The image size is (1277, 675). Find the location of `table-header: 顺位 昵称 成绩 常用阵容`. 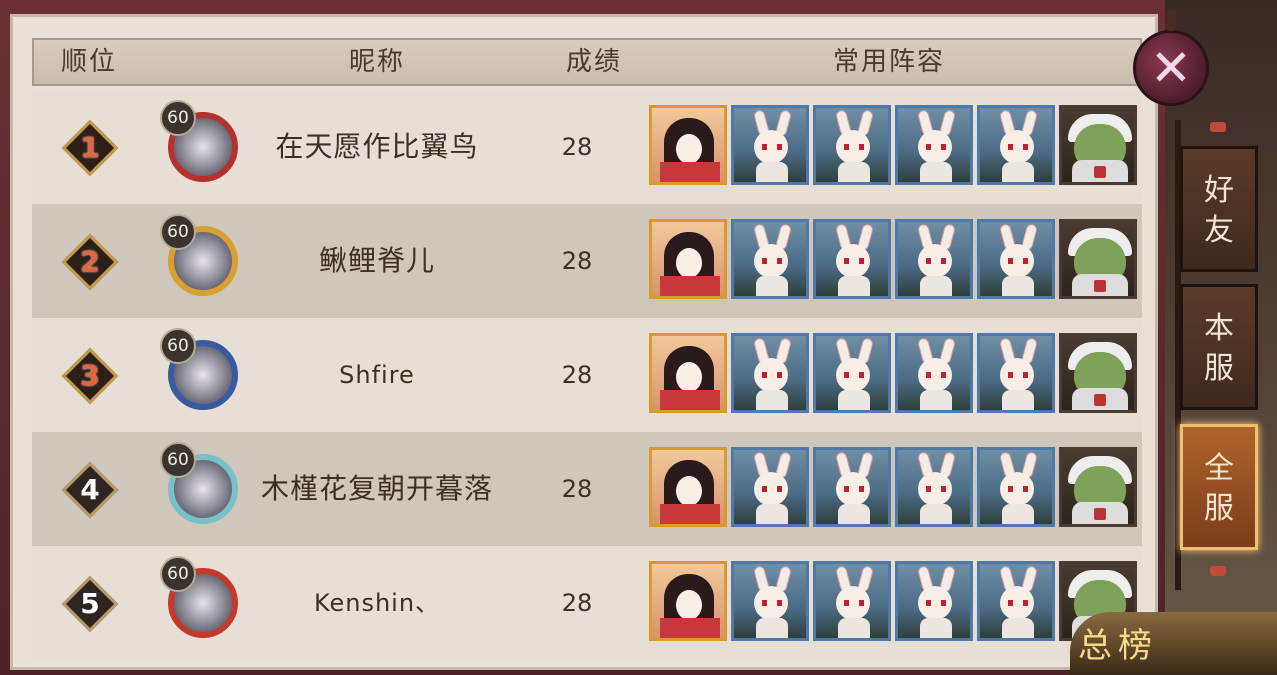

table-header: 顺位 昵称 成绩 常用阵容 is located at coordinates (587, 62).